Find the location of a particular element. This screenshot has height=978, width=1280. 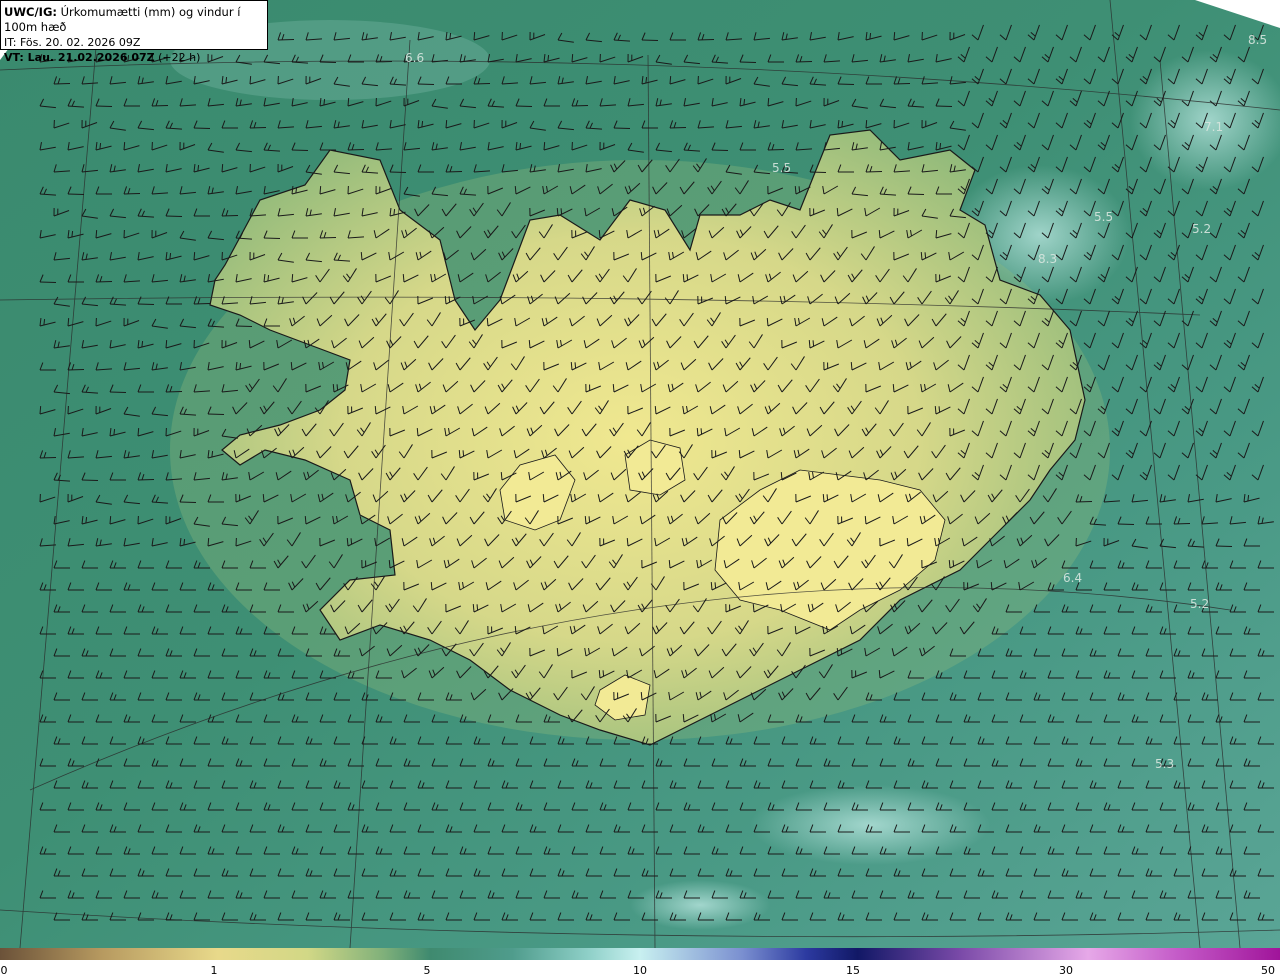

map-value-label: 5.5 is located at coordinates (781, 168).